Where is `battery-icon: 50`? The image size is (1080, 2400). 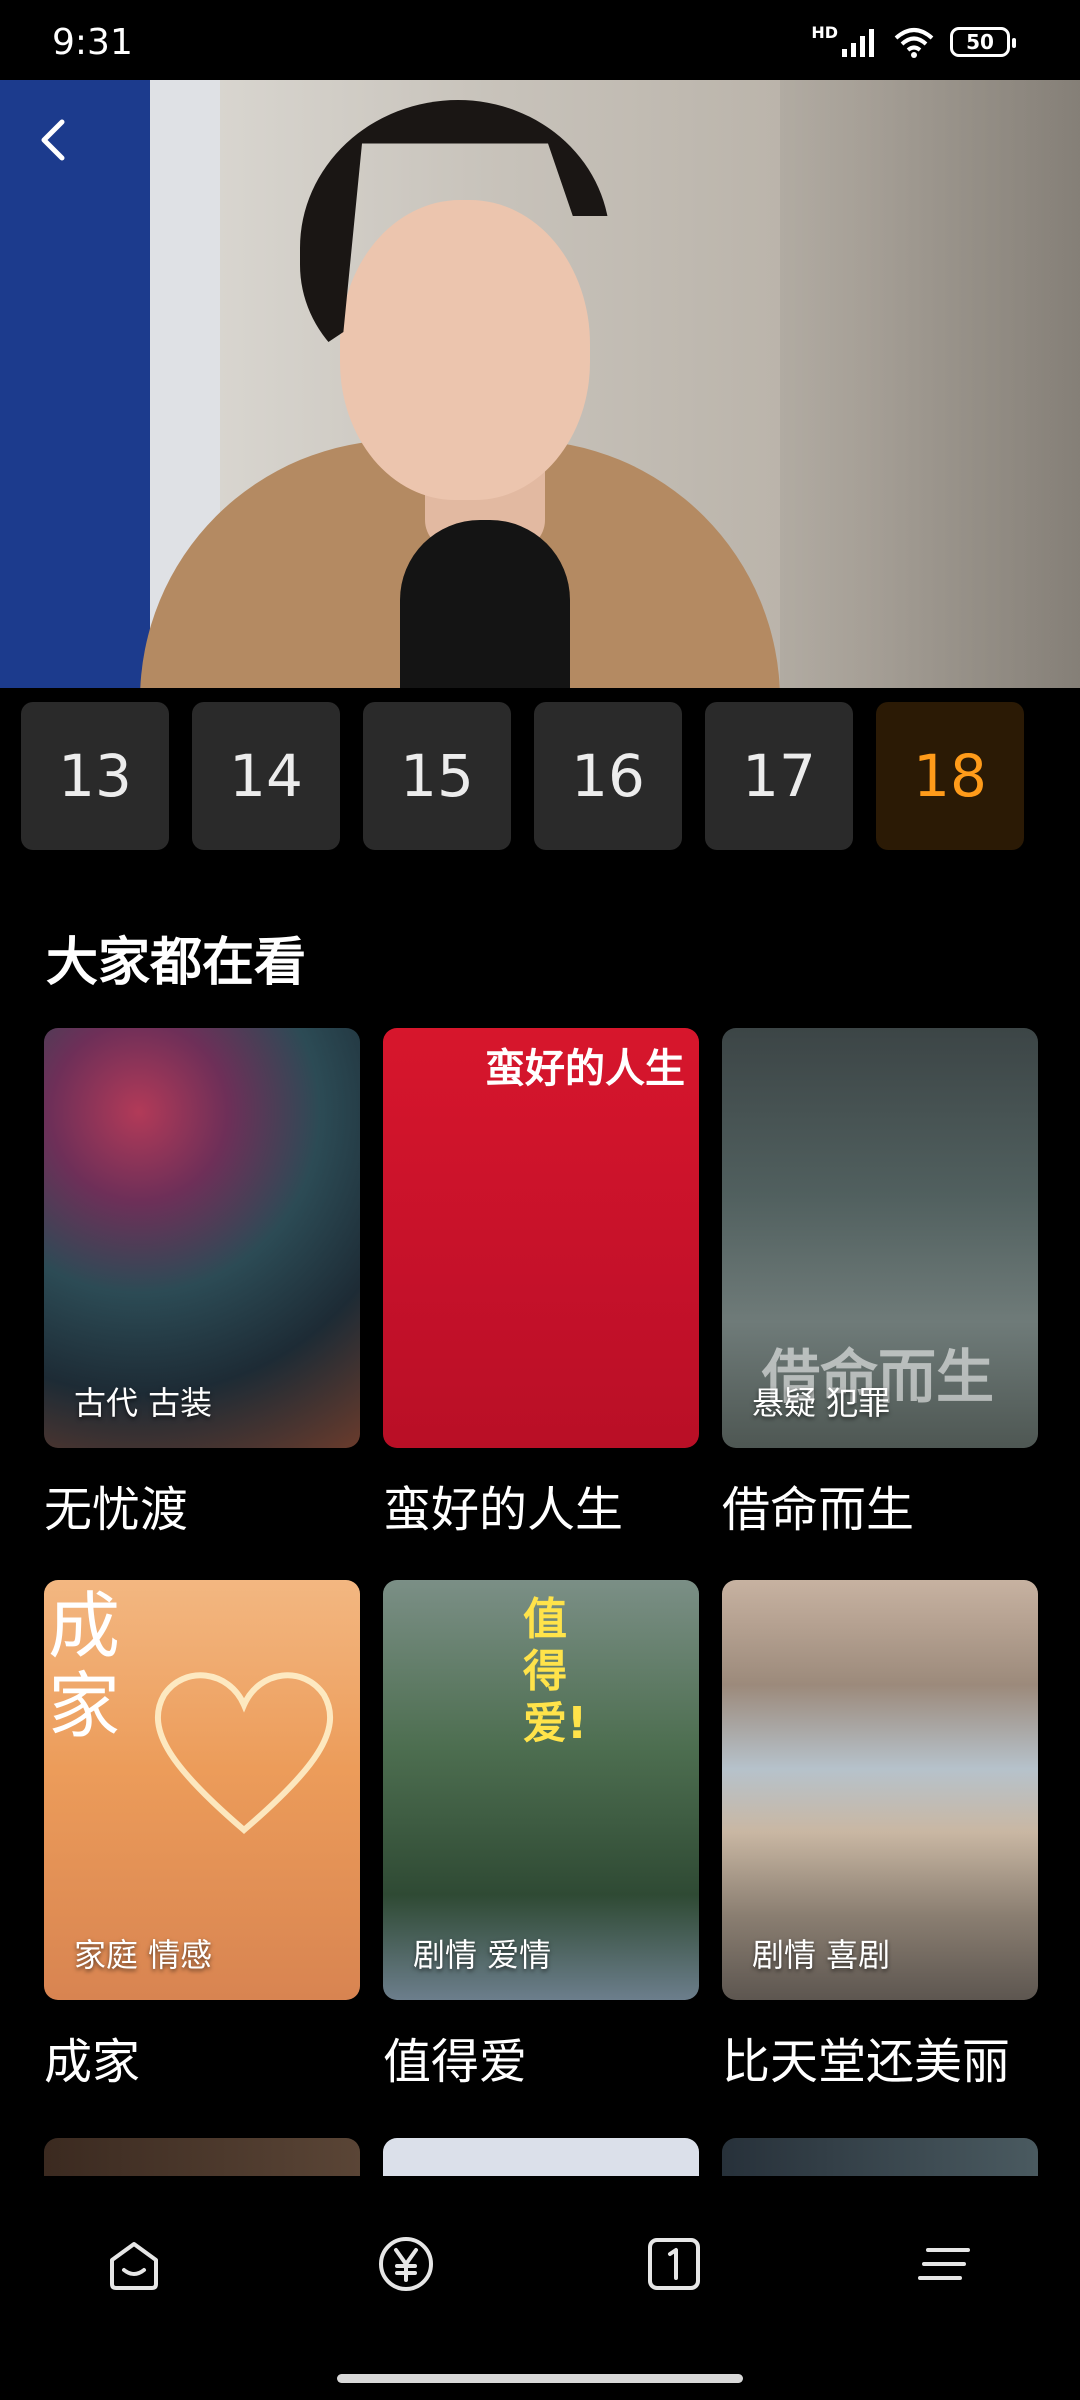 battery-icon: 50 is located at coordinates (983, 42).